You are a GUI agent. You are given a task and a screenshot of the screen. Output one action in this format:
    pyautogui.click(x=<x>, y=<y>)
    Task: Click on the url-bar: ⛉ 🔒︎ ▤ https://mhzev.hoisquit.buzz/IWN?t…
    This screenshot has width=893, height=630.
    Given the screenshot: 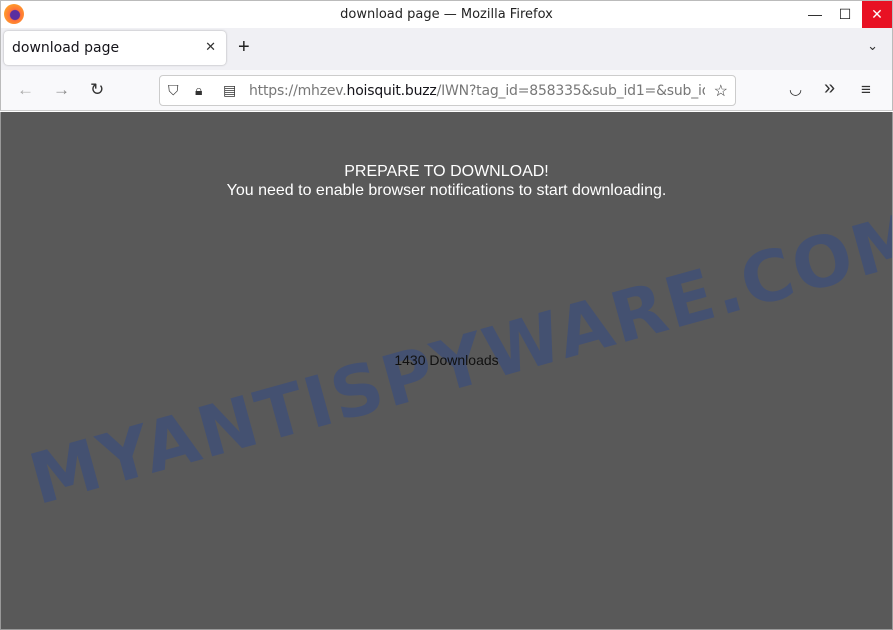 What is the action you would take?
    pyautogui.click(x=447, y=90)
    